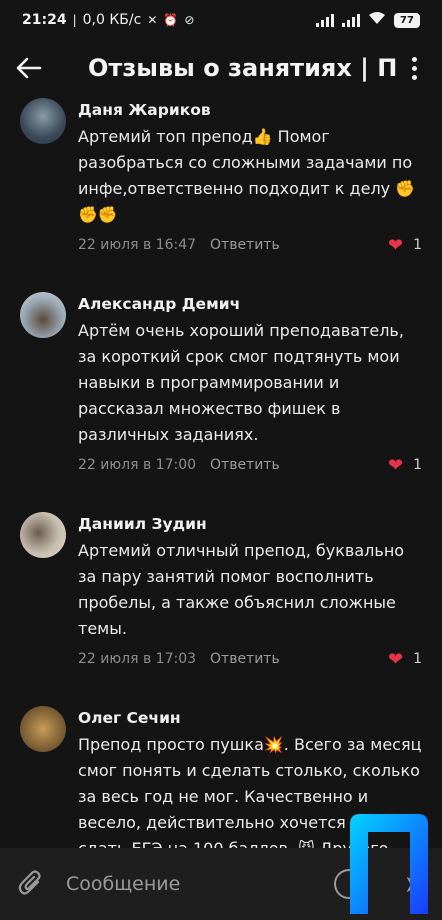  Describe the element at coordinates (200, 884) in the screenshot. I see `message-input: Сообщение` at that location.